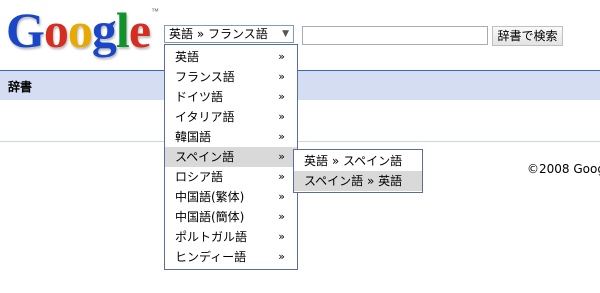  Describe the element at coordinates (25, 30) in the screenshot. I see `logo-letter: G` at that location.